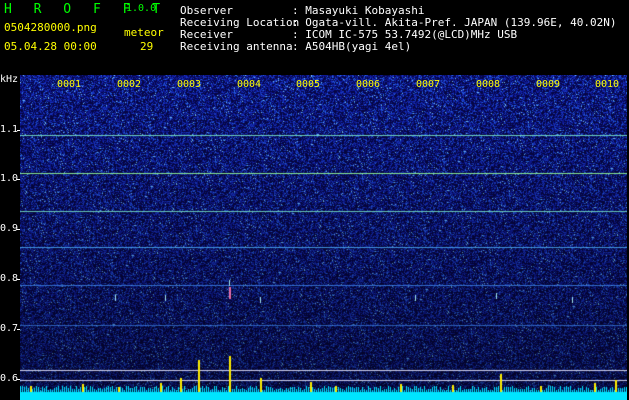 The height and width of the screenshot is (400, 629). What do you see at coordinates (50, 46) in the screenshot?
I see `date-time: 05.04.28 00:00` at bounding box center [50, 46].